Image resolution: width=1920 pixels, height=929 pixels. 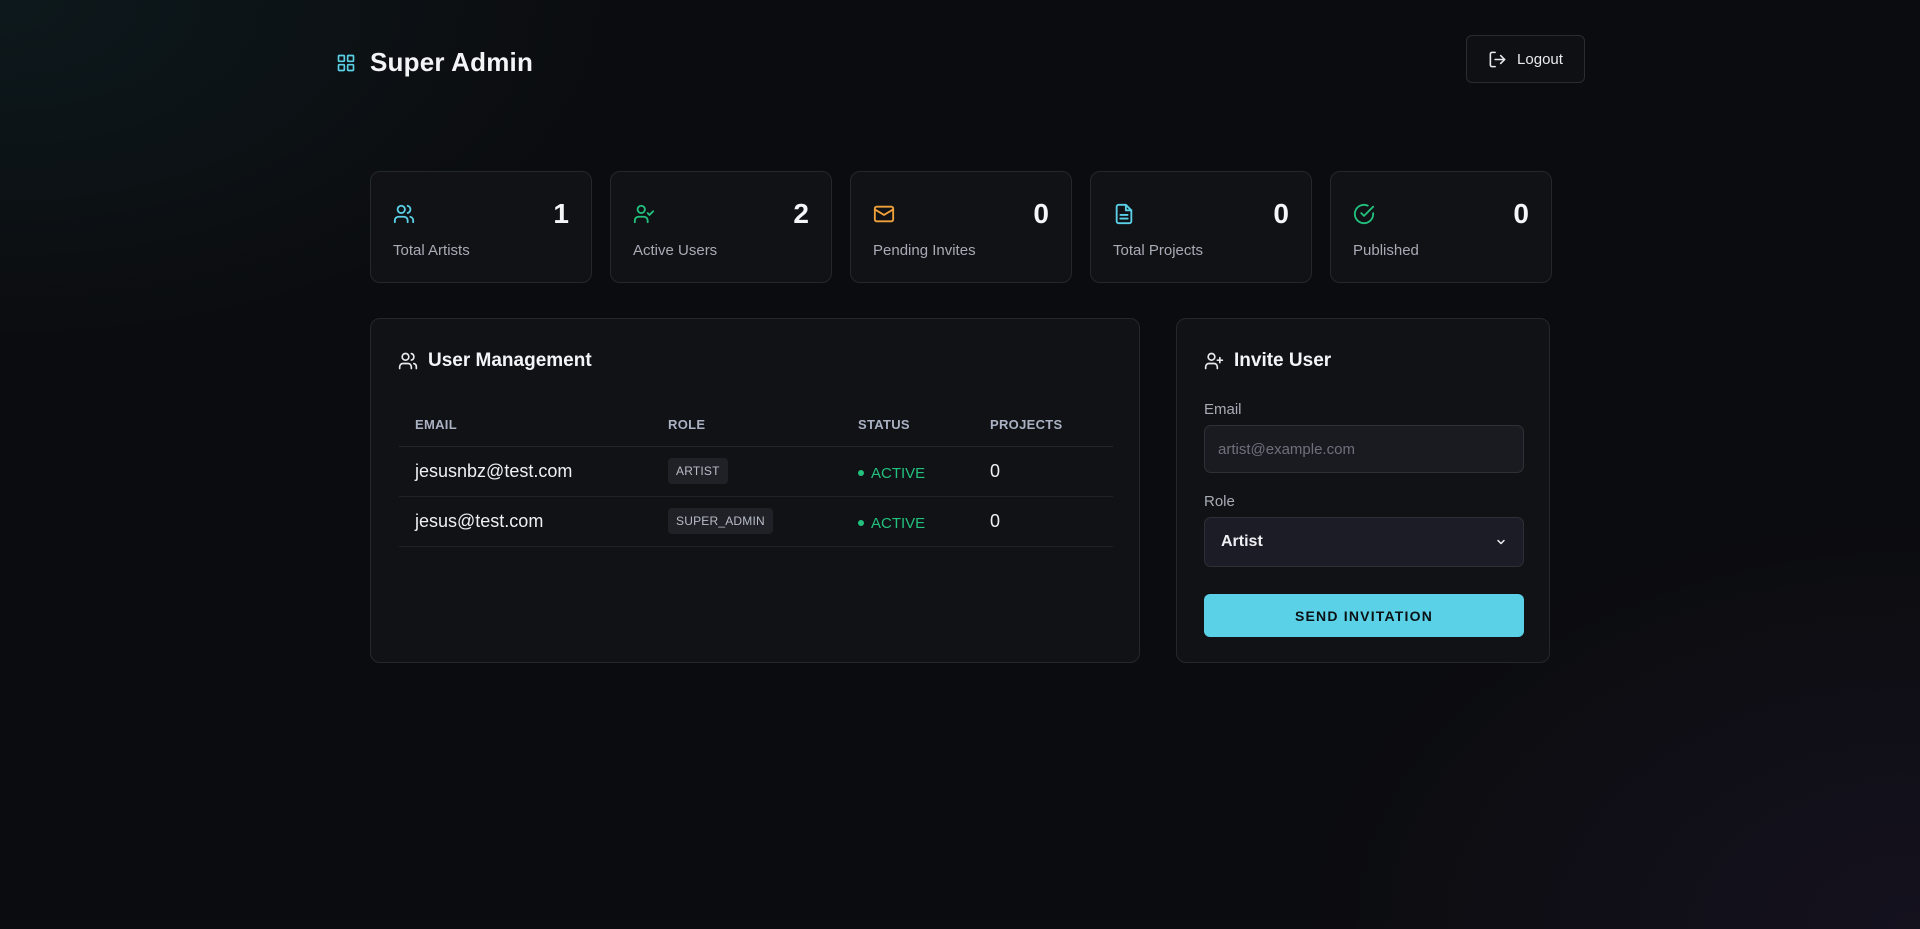 I want to click on dashboard-grid-icon, so click(x=346, y=63).